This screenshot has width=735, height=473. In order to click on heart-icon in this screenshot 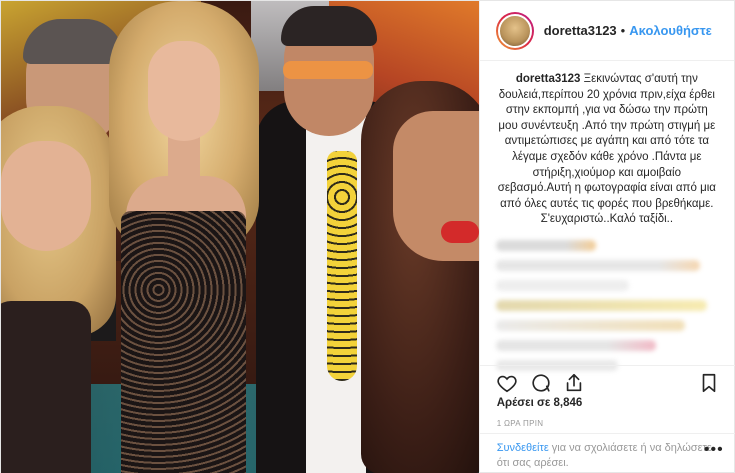, I will do `click(507, 383)`.